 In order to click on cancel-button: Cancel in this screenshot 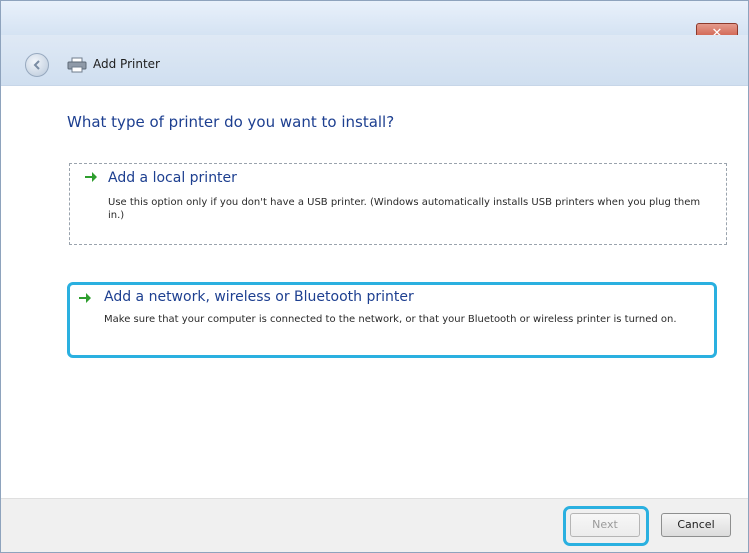, I will do `click(696, 525)`.